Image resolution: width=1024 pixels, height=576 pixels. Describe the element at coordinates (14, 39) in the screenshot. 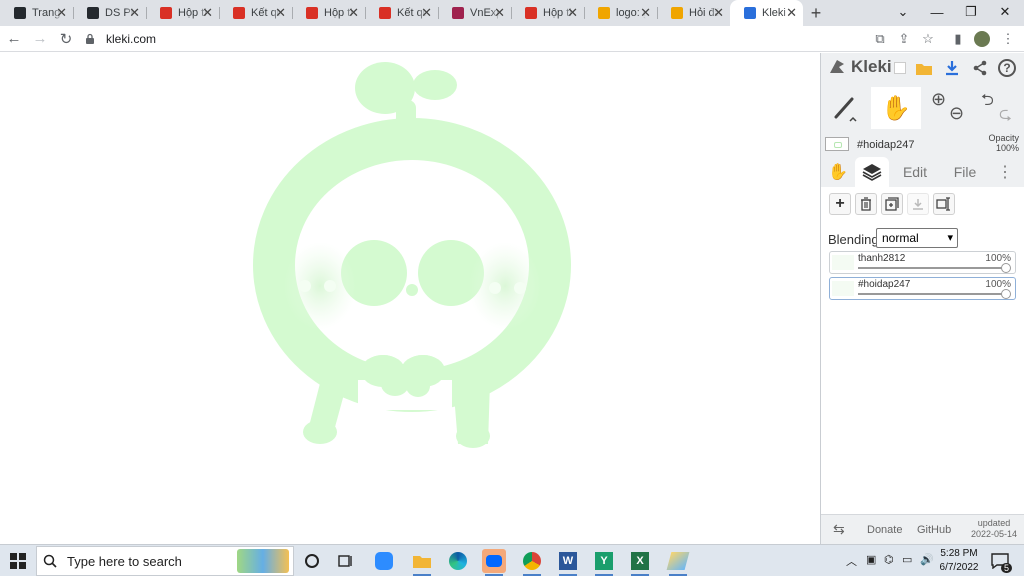

I see `back-button: ←` at that location.